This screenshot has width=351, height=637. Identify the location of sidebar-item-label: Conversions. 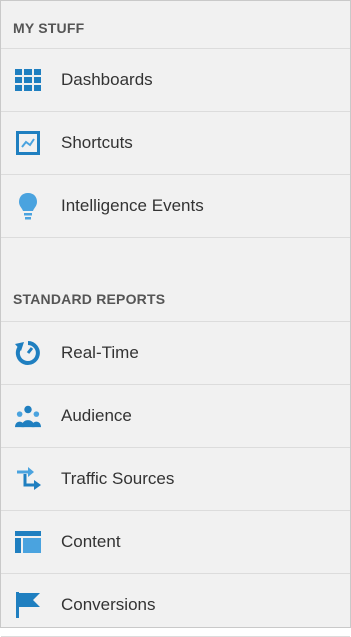
(108, 604).